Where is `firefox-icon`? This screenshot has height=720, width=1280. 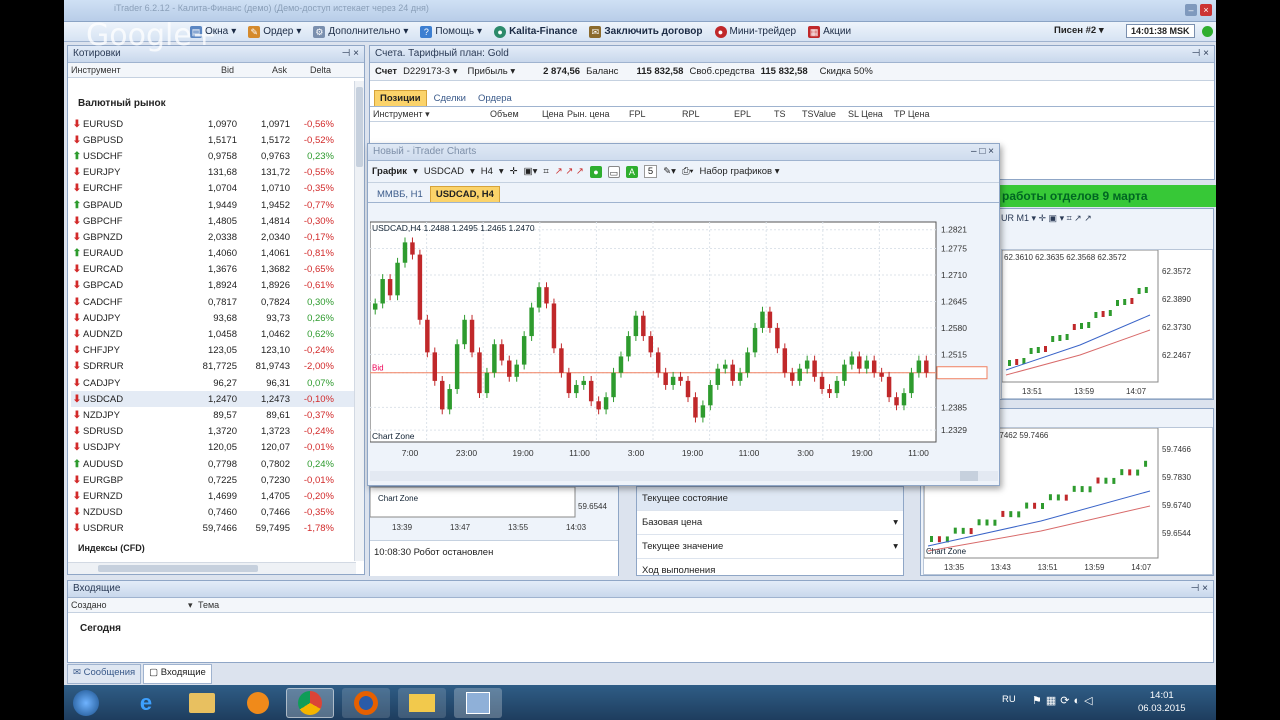 firefox-icon is located at coordinates (366, 703).